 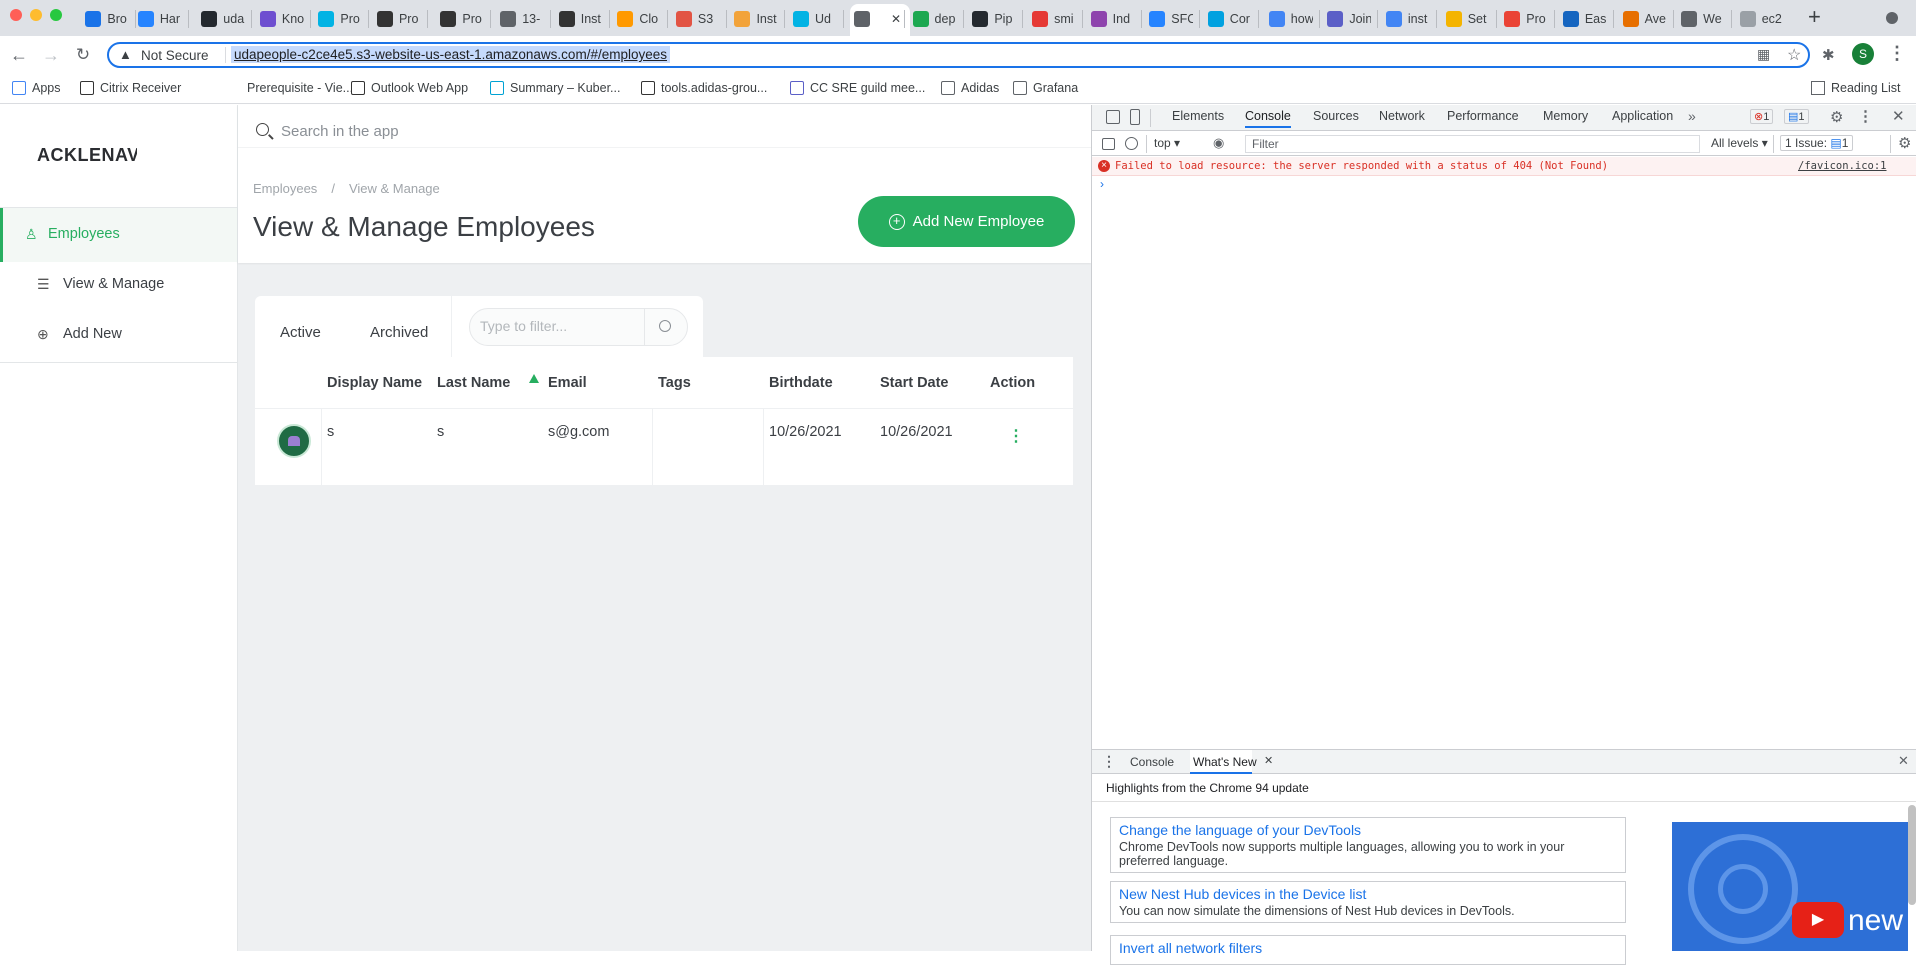 What do you see at coordinates (1692, 116) in the screenshot?
I see `more-tabs-icon: »` at bounding box center [1692, 116].